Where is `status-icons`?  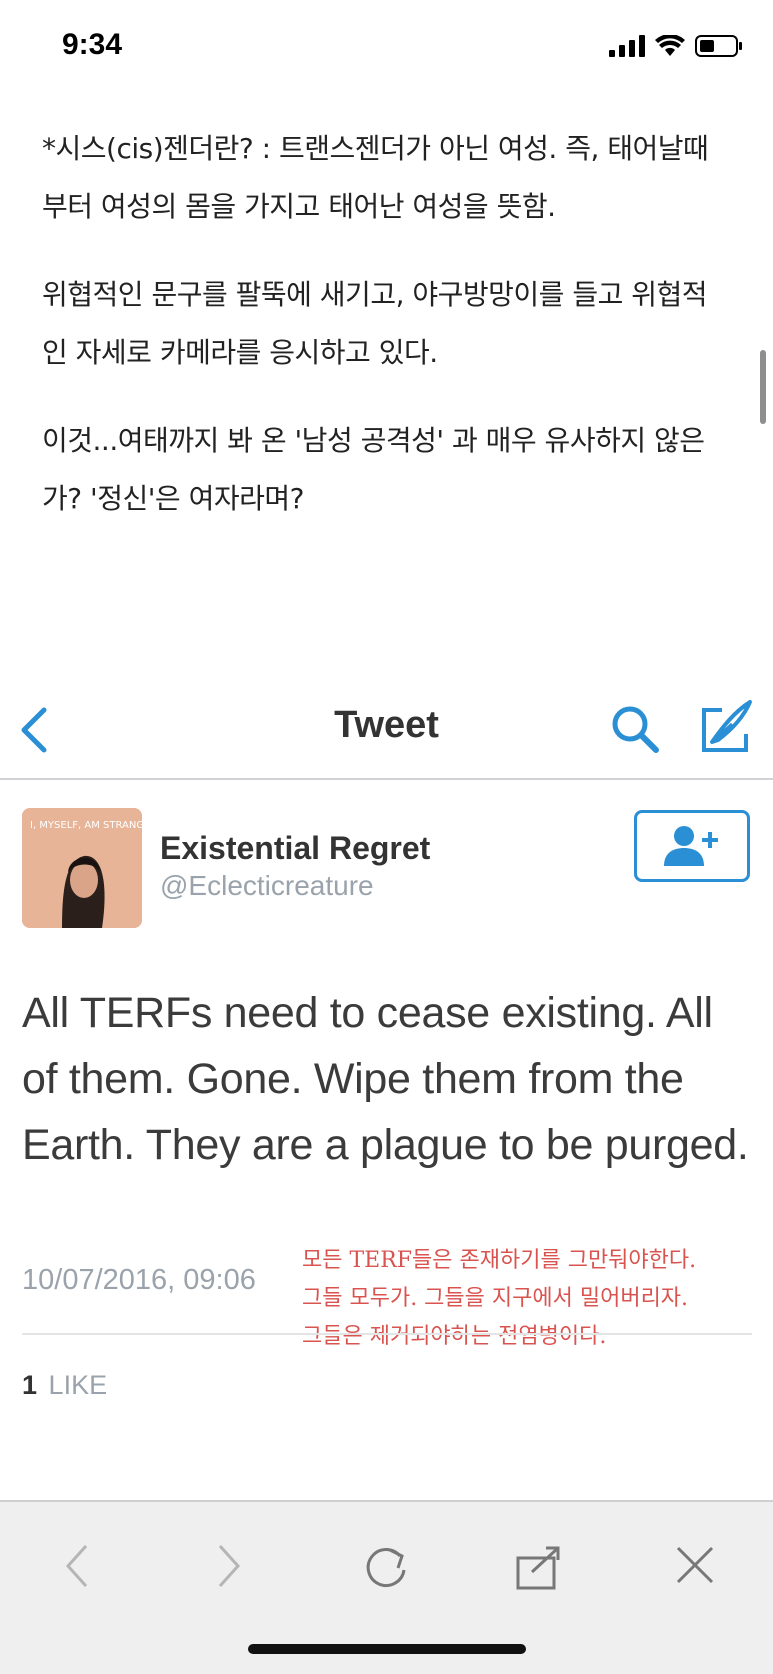 status-icons is located at coordinates (676, 46).